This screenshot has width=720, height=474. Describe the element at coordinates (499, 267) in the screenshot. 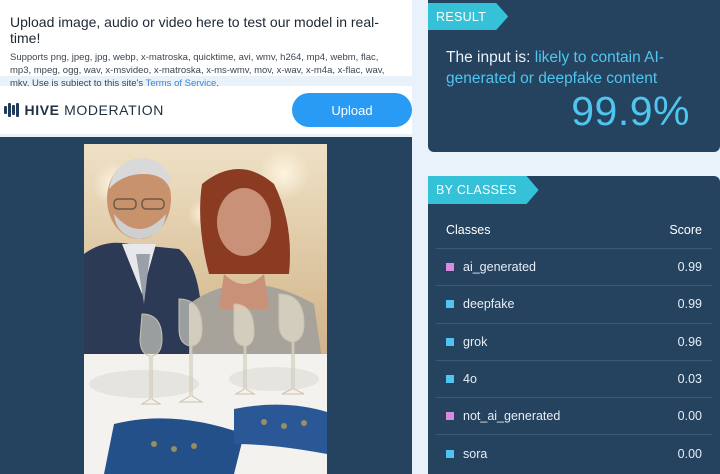

I see `class-name: ai_generated` at that location.